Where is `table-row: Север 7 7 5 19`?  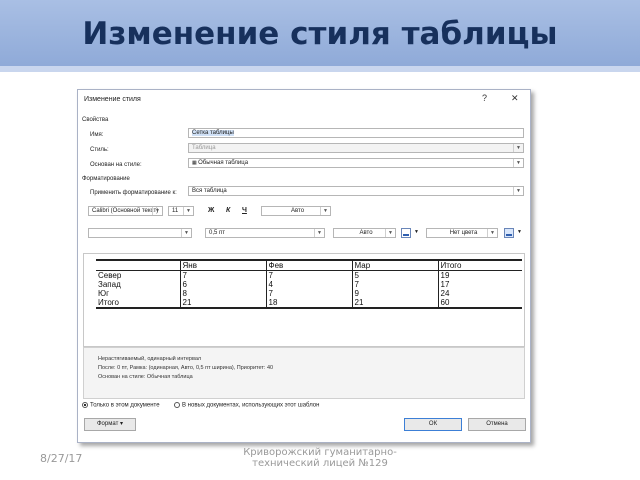 table-row: Север 7 7 5 19 is located at coordinates (273, 275).